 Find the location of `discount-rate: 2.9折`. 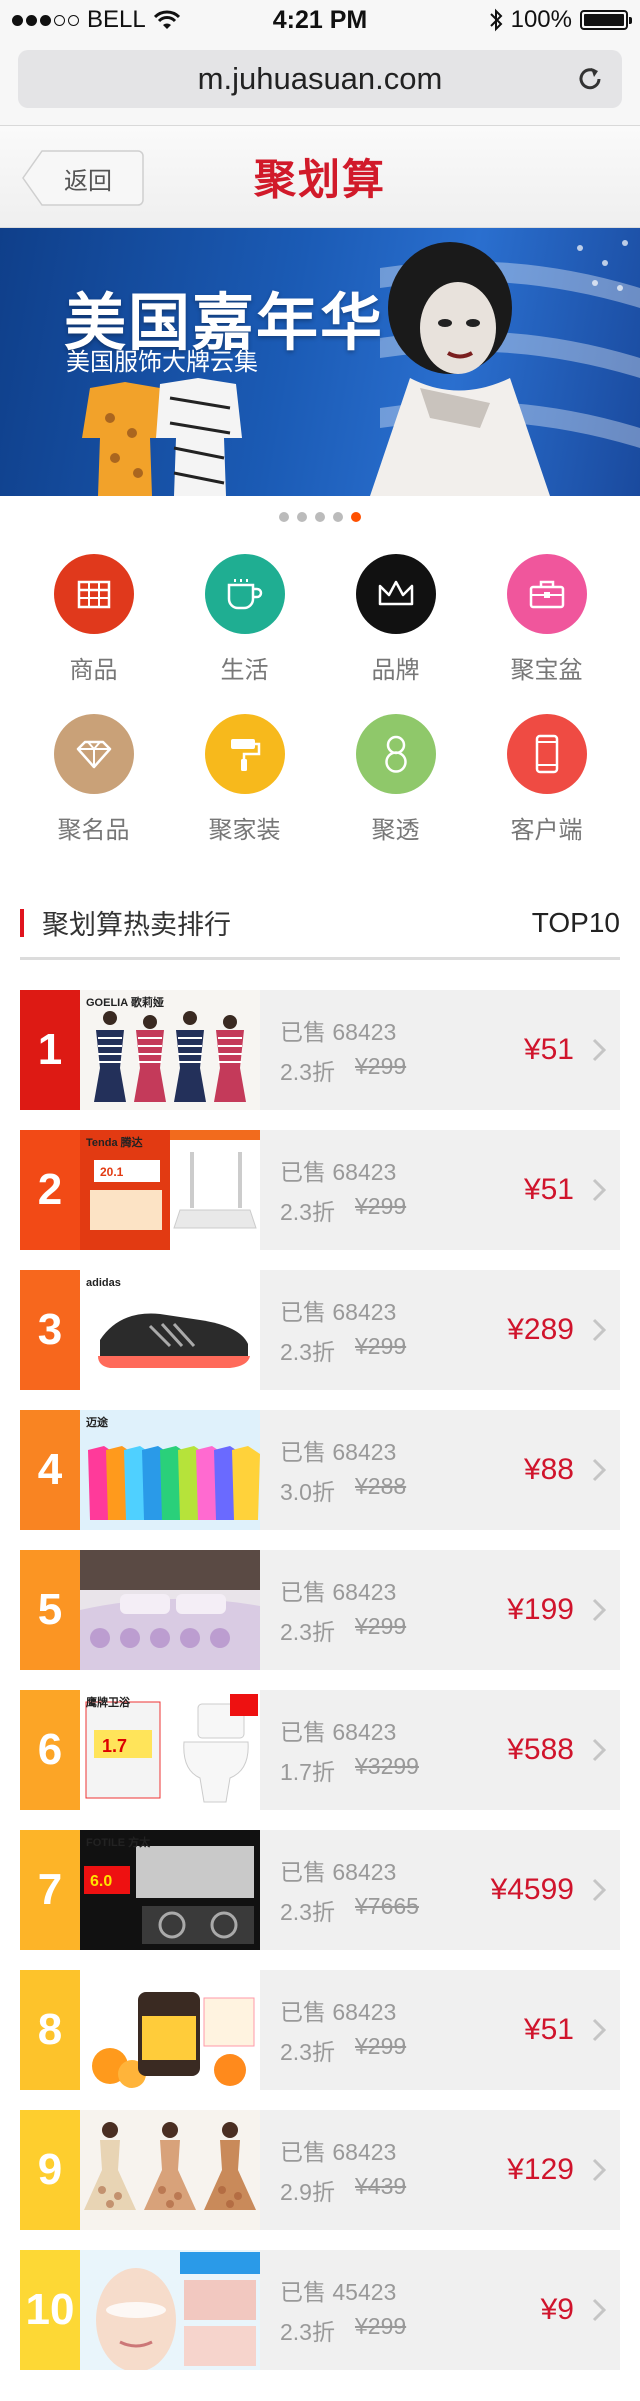

discount-rate: 2.9折 is located at coordinates (307, 2192).